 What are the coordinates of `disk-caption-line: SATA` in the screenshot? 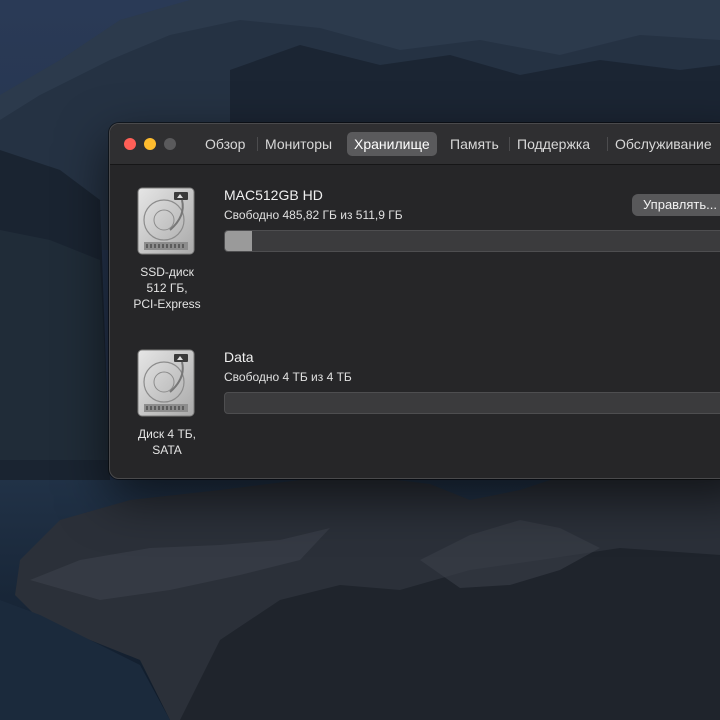 It's located at (167, 450).